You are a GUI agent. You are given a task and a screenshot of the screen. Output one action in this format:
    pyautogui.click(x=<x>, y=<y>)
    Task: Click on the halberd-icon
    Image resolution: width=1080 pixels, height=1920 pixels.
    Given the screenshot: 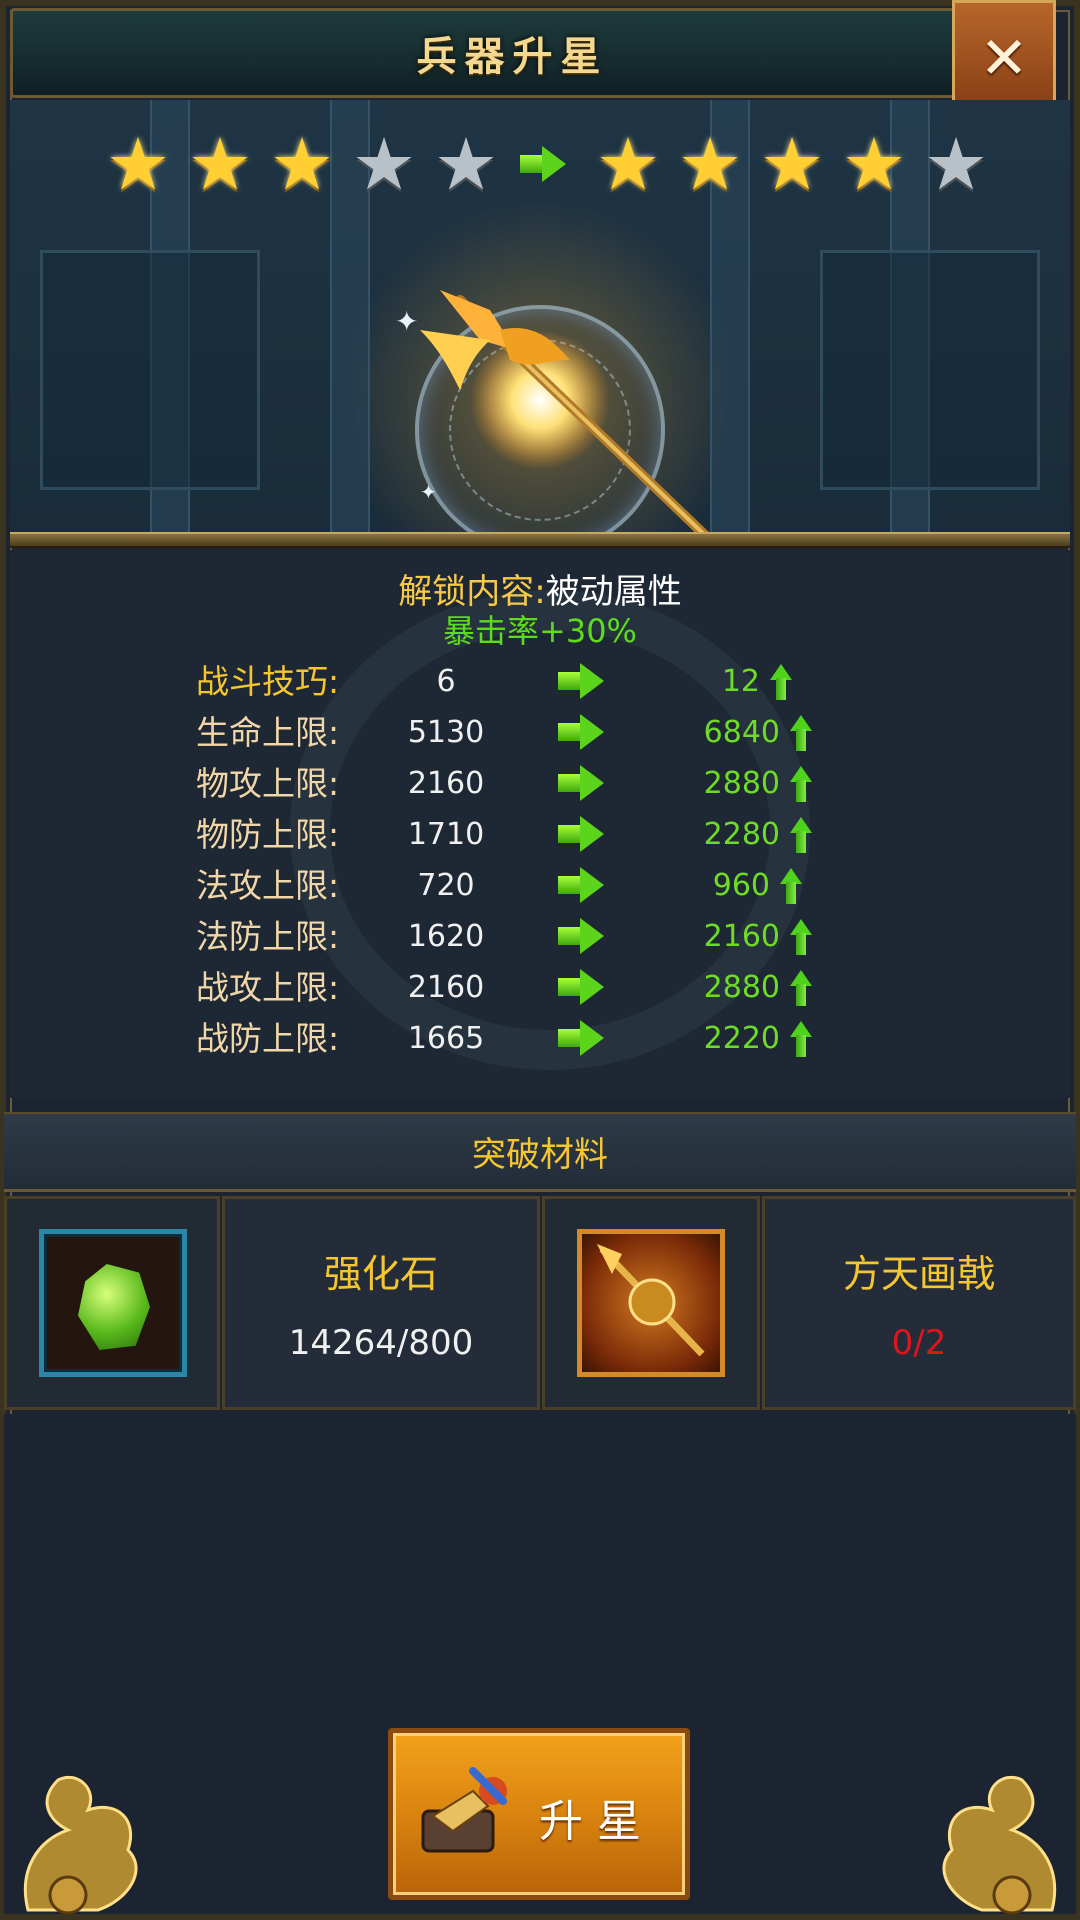 What is the action you would take?
    pyautogui.click(x=651, y=1303)
    